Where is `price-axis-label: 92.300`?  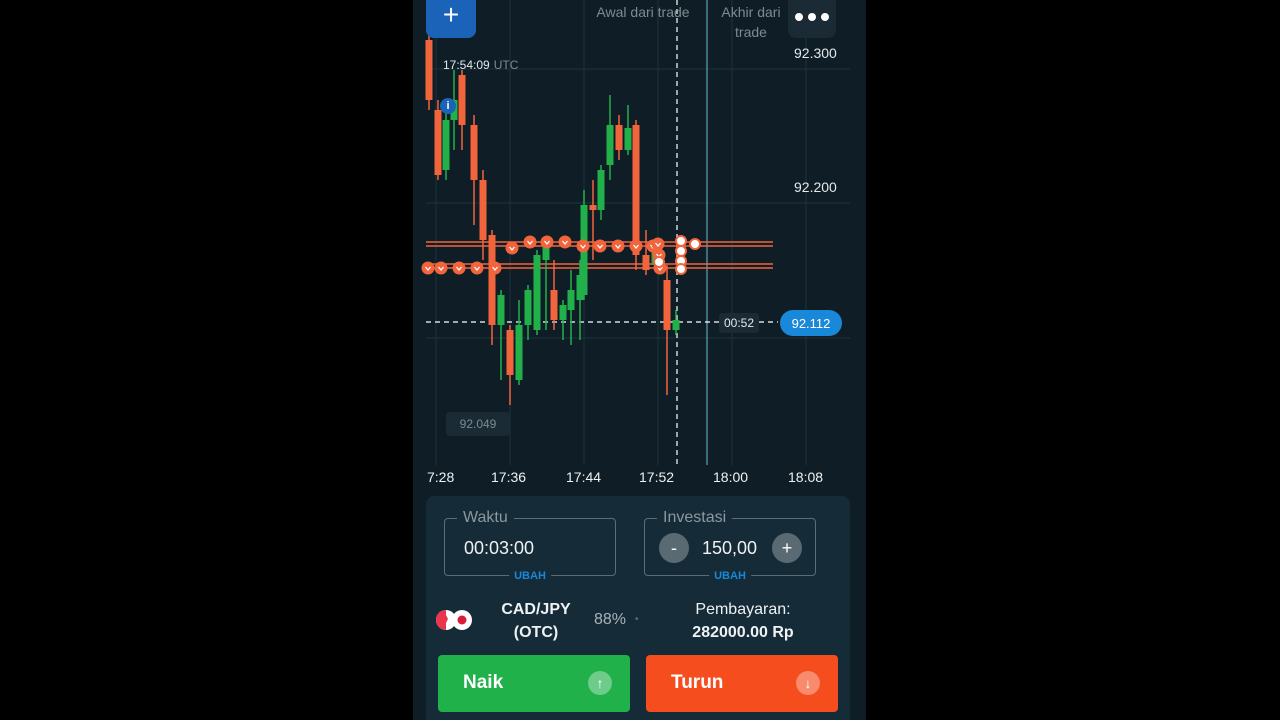
price-axis-label: 92.300 is located at coordinates (815, 53).